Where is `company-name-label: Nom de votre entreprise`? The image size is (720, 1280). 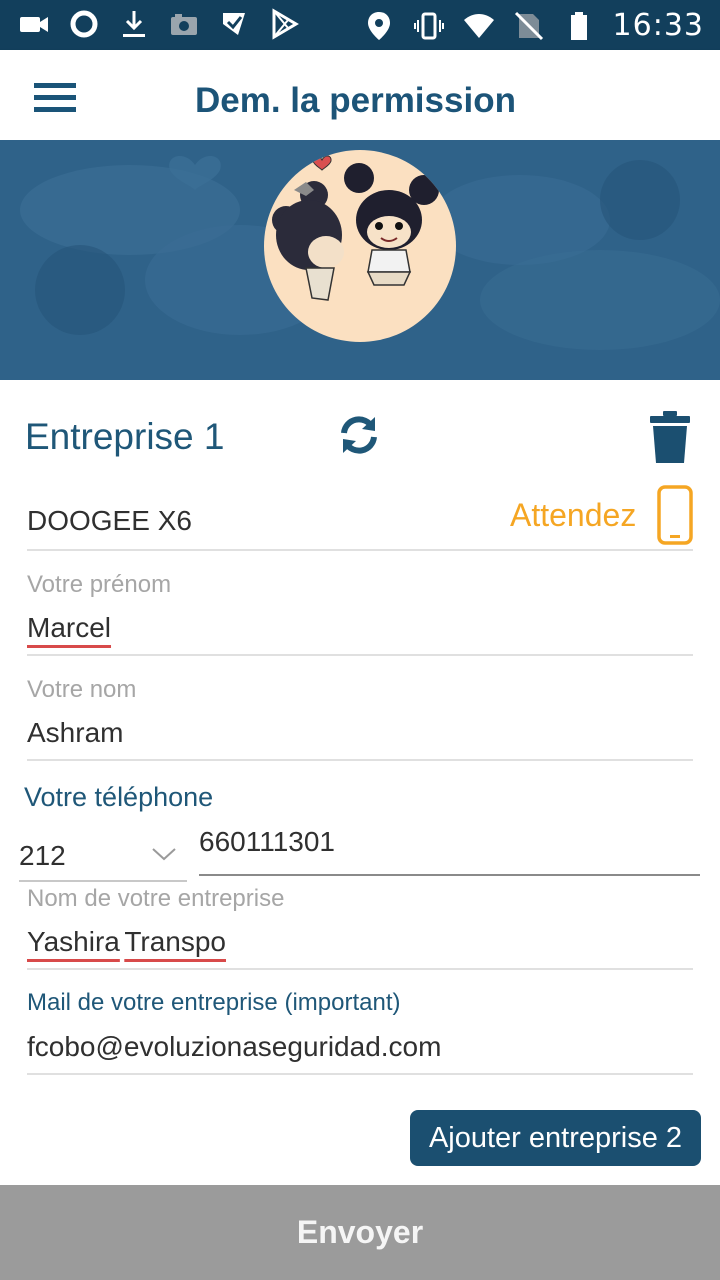 company-name-label: Nom de votre entreprise is located at coordinates (156, 898).